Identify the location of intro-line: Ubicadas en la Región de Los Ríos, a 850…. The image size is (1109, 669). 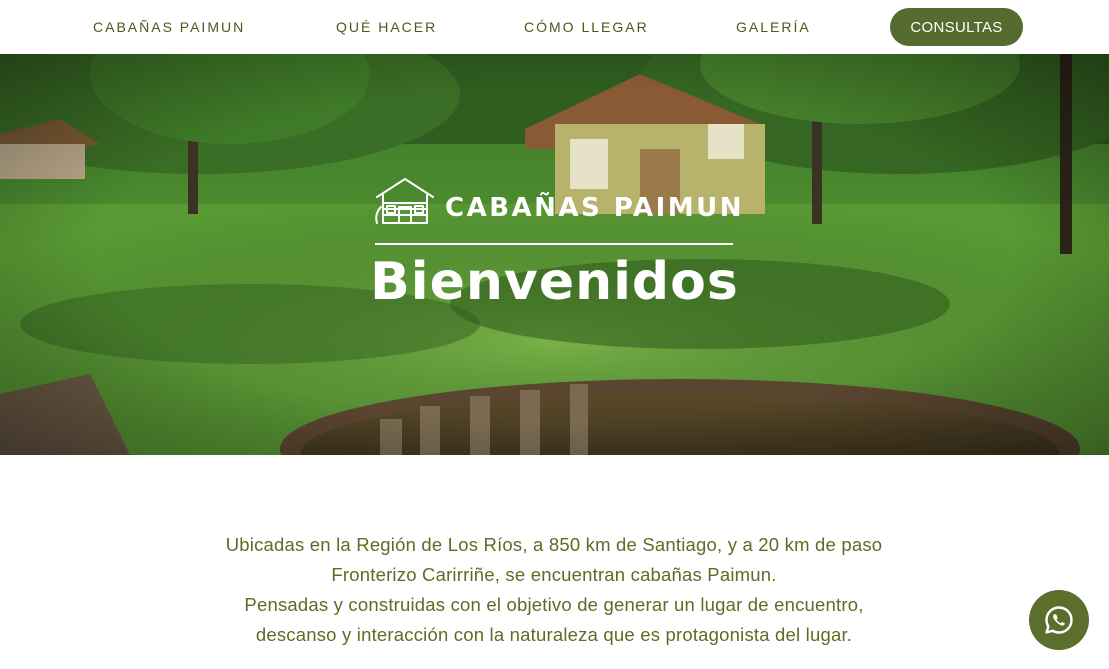
(554, 544).